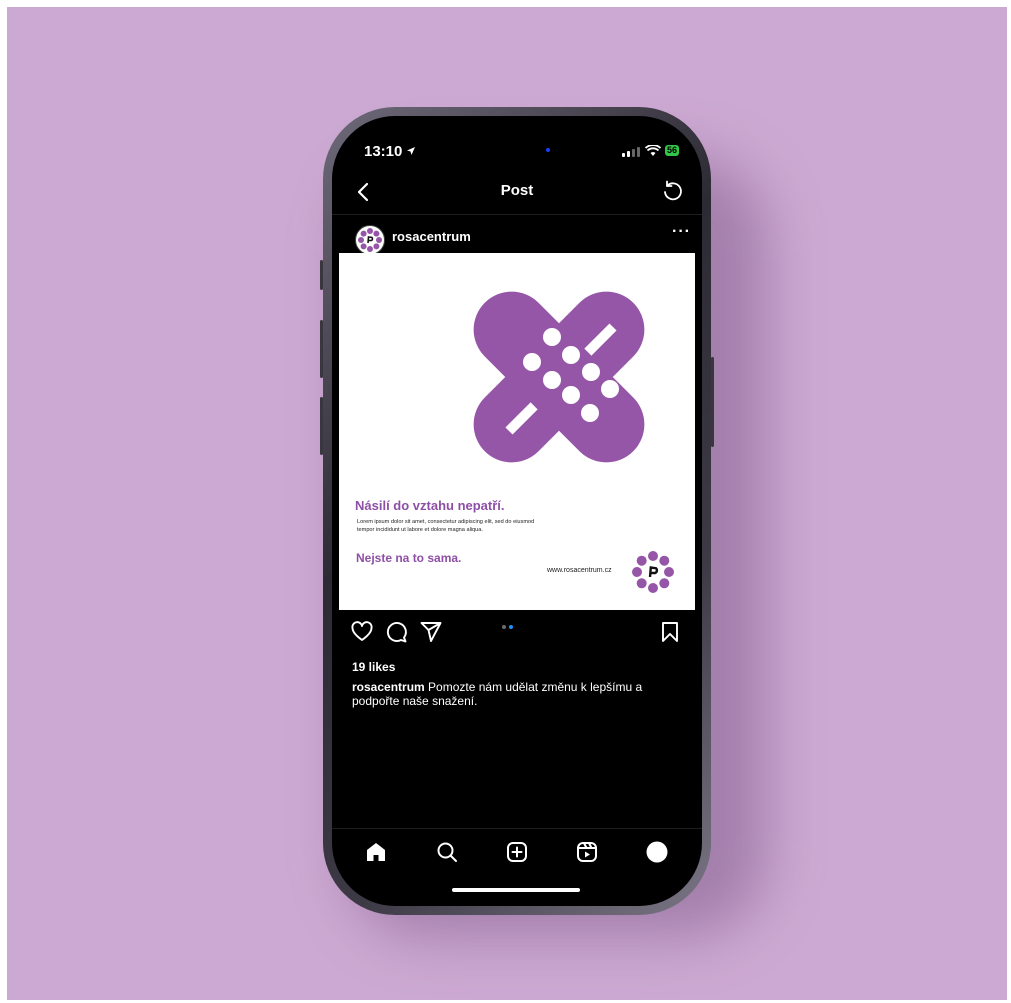 The image size is (1011, 1003). What do you see at coordinates (321, 275) in the screenshot?
I see `silent-switch` at bounding box center [321, 275].